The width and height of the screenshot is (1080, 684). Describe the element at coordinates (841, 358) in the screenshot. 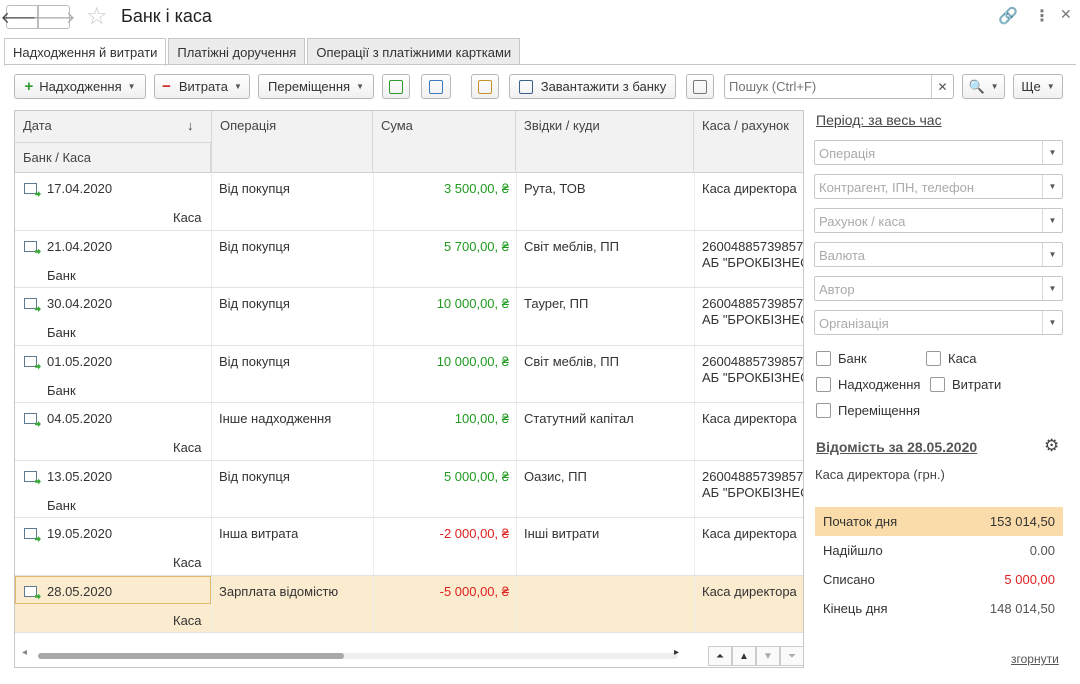

I see `checkbox-bank: Банк` at that location.